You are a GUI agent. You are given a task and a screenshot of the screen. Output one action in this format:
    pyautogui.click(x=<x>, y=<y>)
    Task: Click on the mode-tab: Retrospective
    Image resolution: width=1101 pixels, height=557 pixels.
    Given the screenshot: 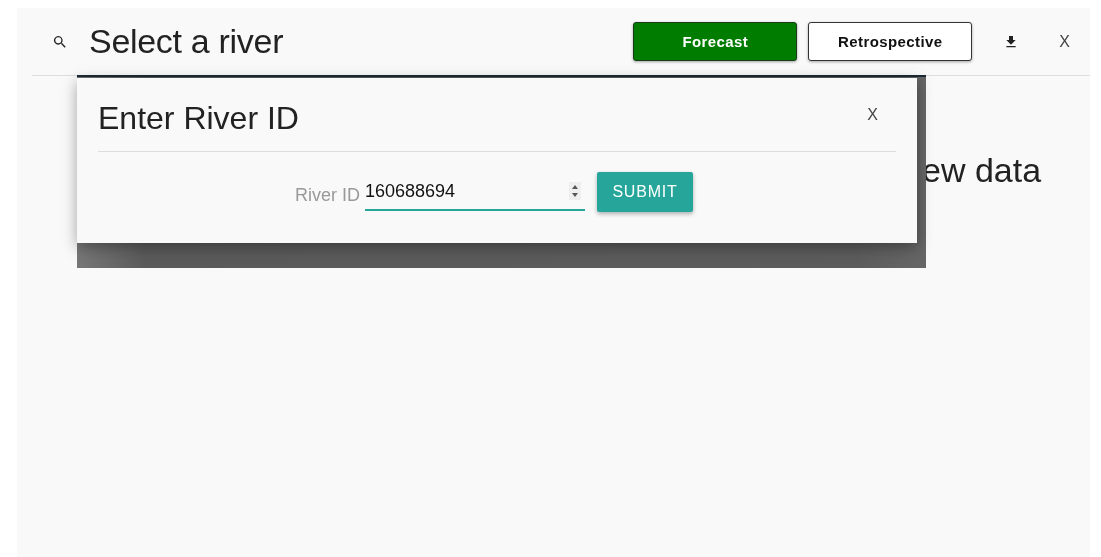 What is the action you would take?
    pyautogui.click(x=890, y=41)
    